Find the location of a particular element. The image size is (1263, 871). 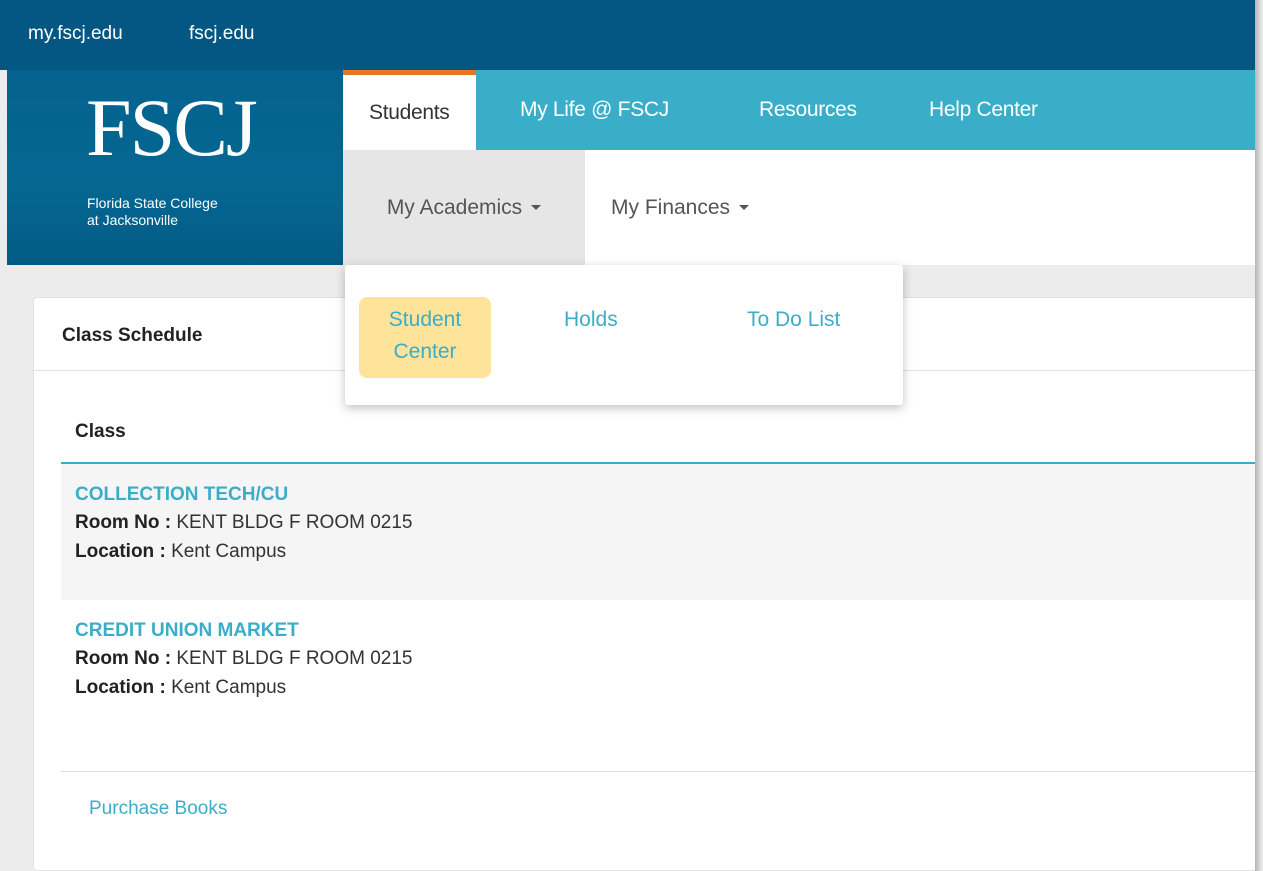

link-fscj: fscj.edu is located at coordinates (221, 34).